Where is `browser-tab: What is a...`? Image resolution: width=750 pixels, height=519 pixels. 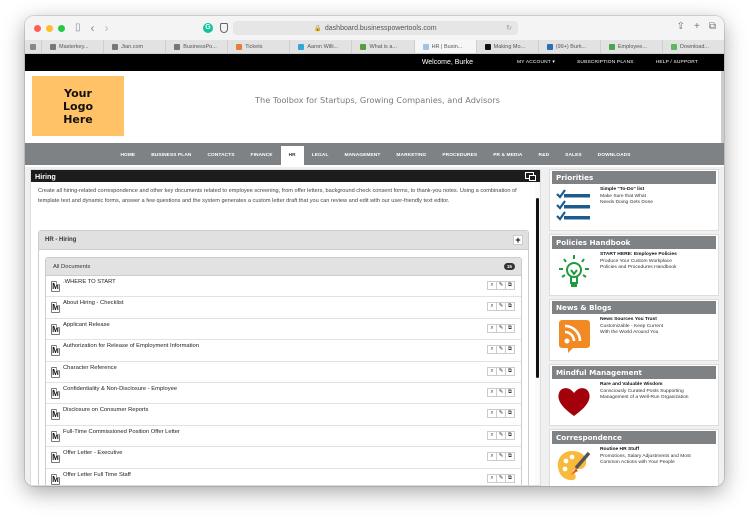 browser-tab: What is a... is located at coordinates (382, 46).